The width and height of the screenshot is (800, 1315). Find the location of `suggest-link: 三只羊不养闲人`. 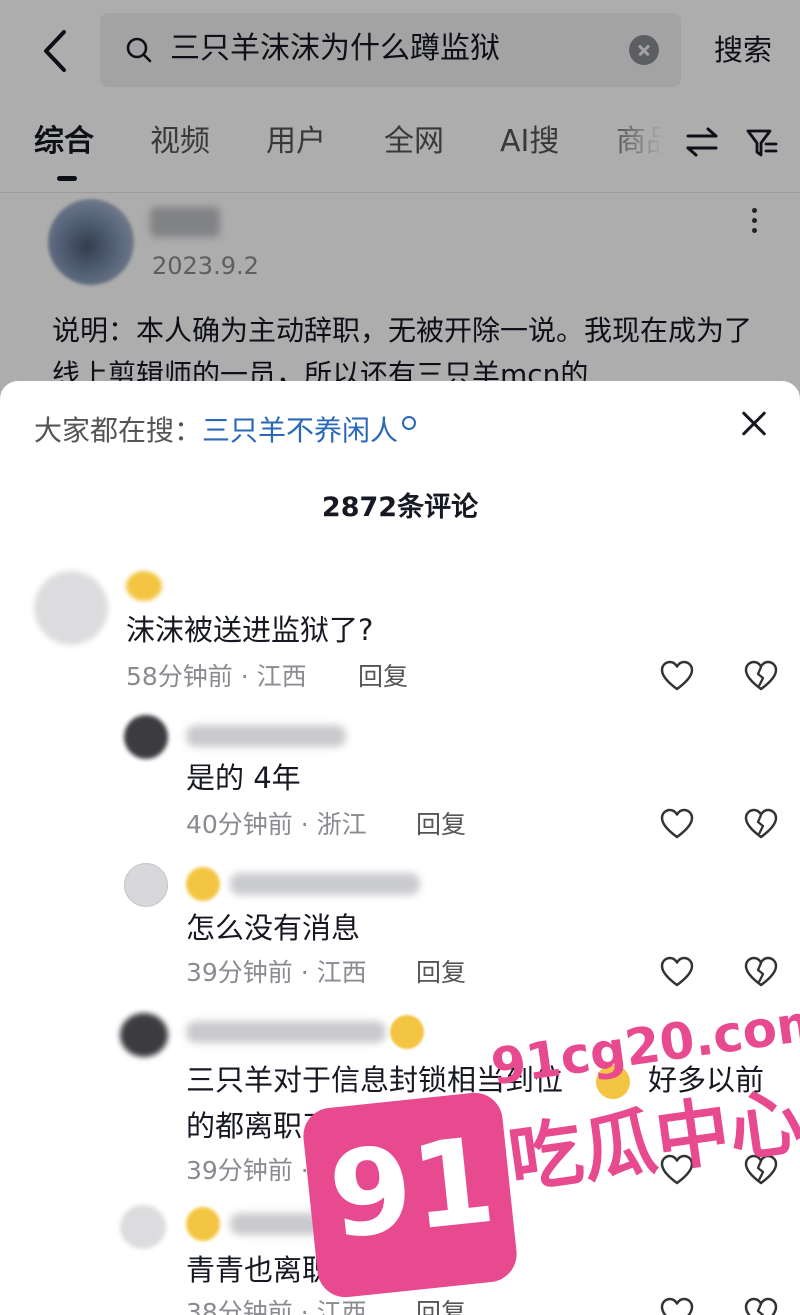

suggest-link: 三只羊不养闲人 is located at coordinates (300, 430).